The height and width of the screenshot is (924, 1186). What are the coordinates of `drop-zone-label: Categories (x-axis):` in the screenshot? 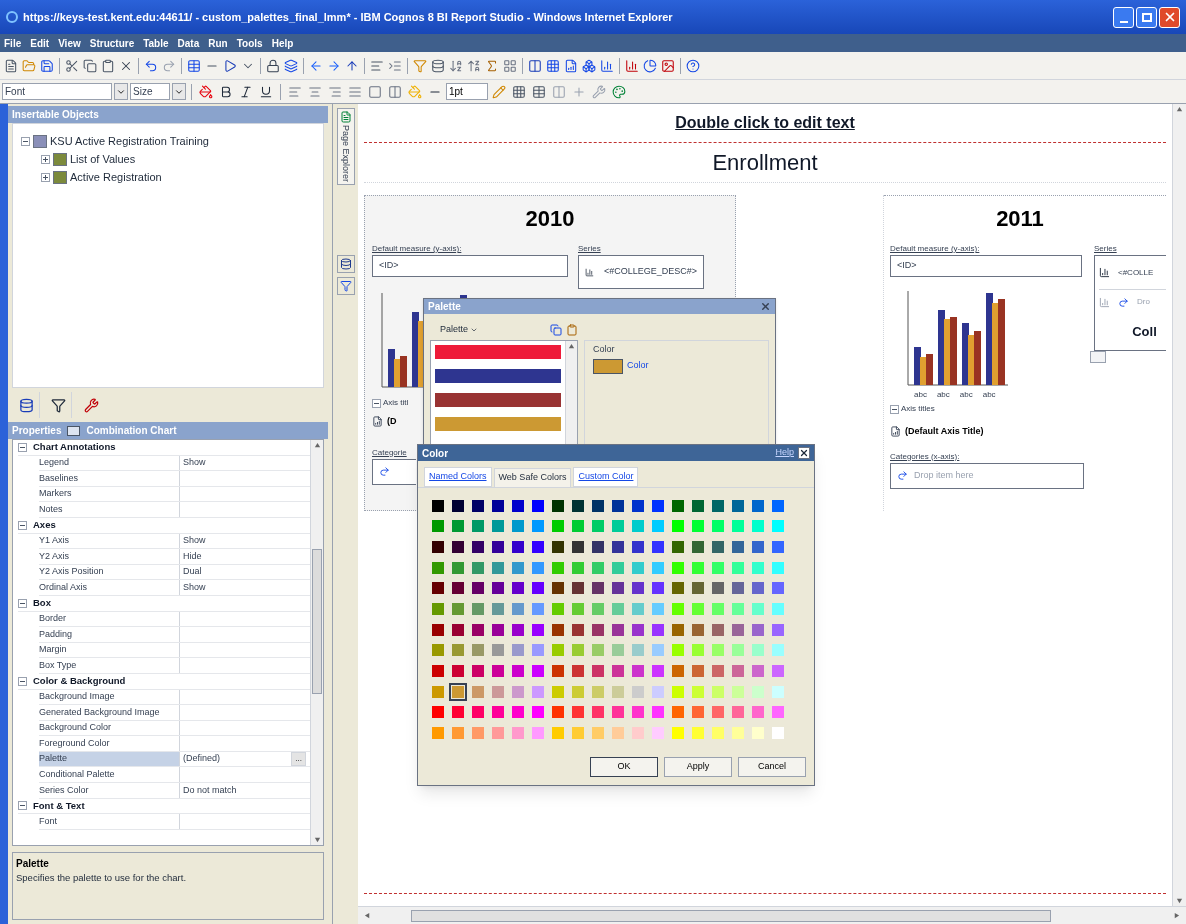 It's located at (925, 456).